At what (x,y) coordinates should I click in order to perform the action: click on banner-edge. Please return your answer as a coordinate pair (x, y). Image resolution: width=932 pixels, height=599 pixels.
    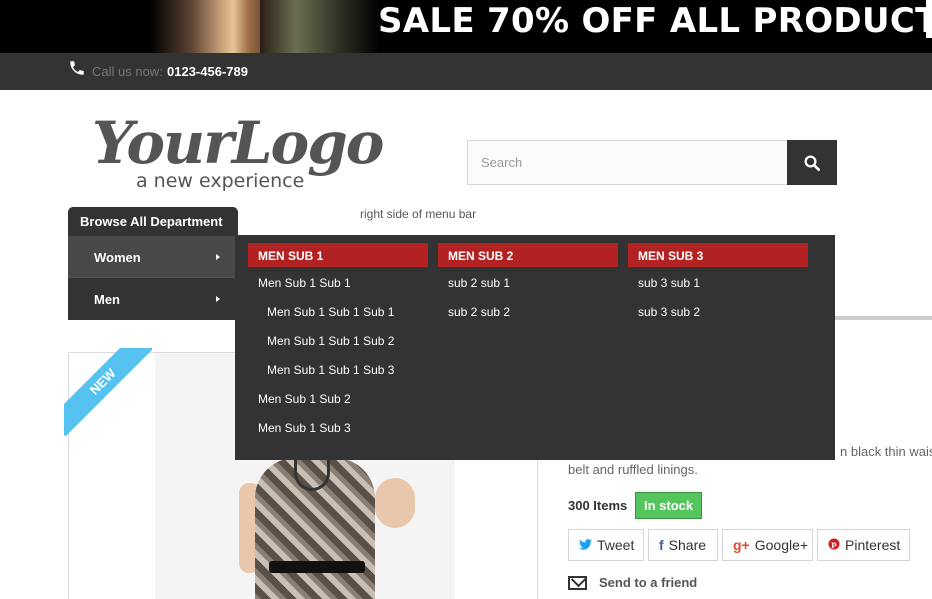
    Looking at the image, I should click on (929, 19).